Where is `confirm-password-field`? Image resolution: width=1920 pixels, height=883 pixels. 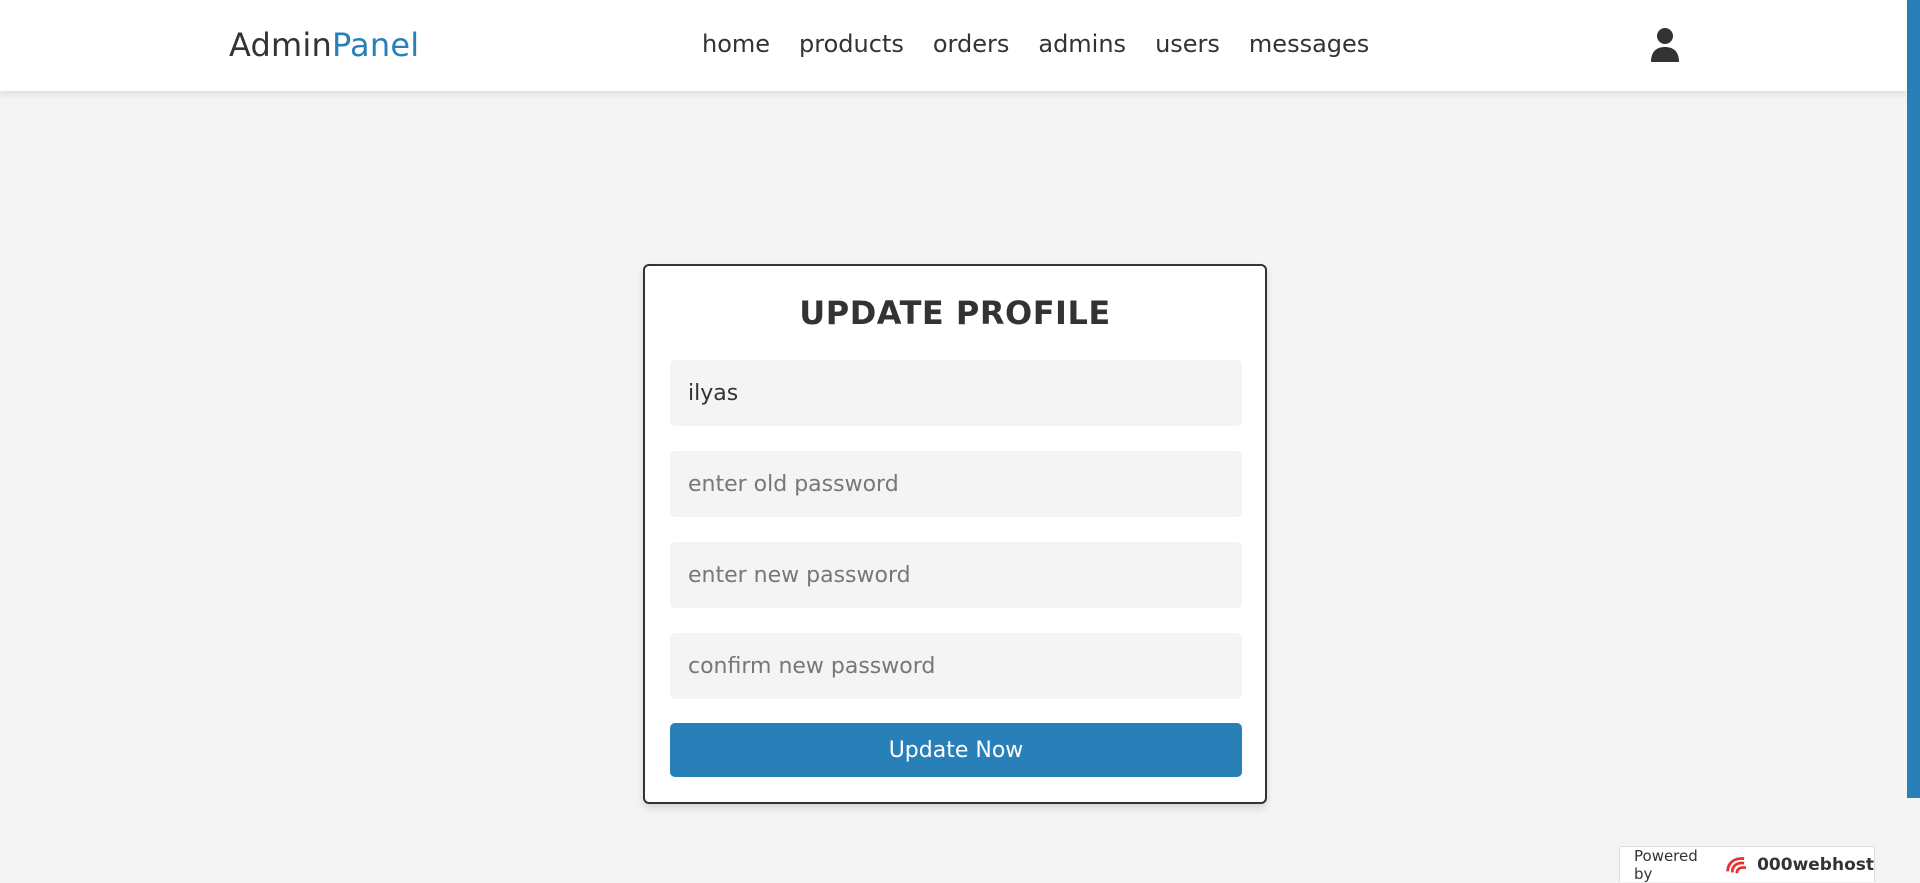
confirm-password-field is located at coordinates (956, 666).